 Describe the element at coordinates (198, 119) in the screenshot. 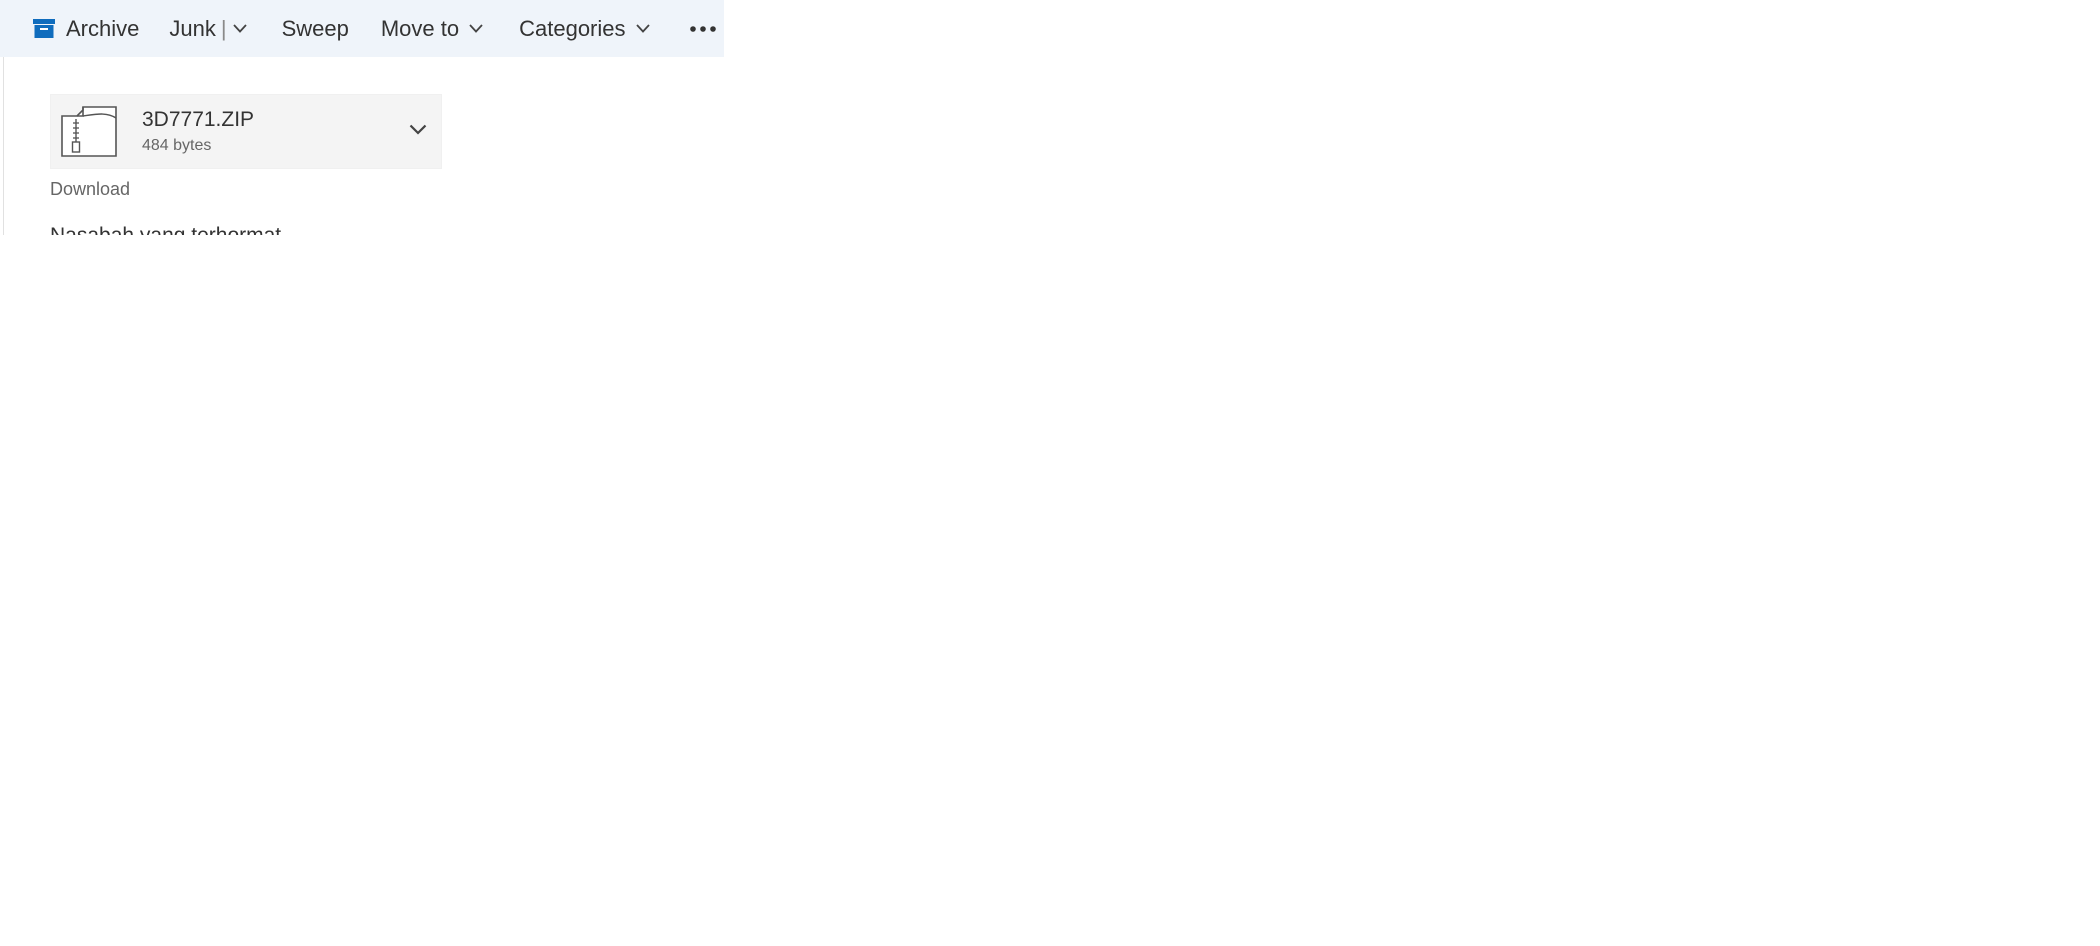

I see `attachment-file-name: 3D7771.ZIP` at that location.